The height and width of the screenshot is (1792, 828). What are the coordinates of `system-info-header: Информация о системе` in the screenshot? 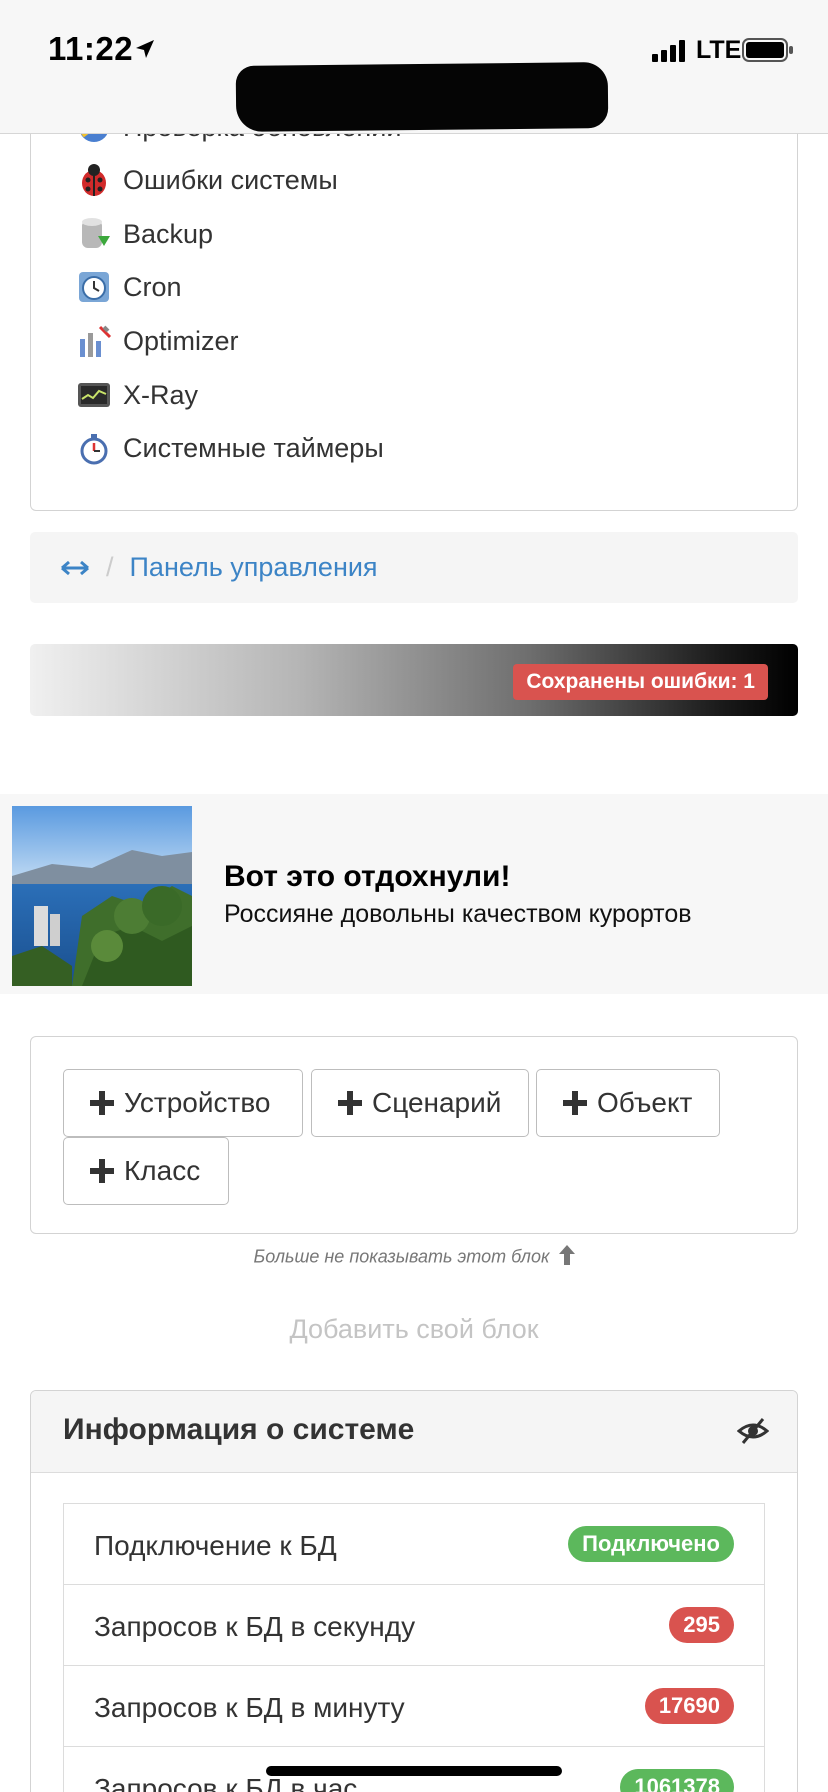 It's located at (414, 1432).